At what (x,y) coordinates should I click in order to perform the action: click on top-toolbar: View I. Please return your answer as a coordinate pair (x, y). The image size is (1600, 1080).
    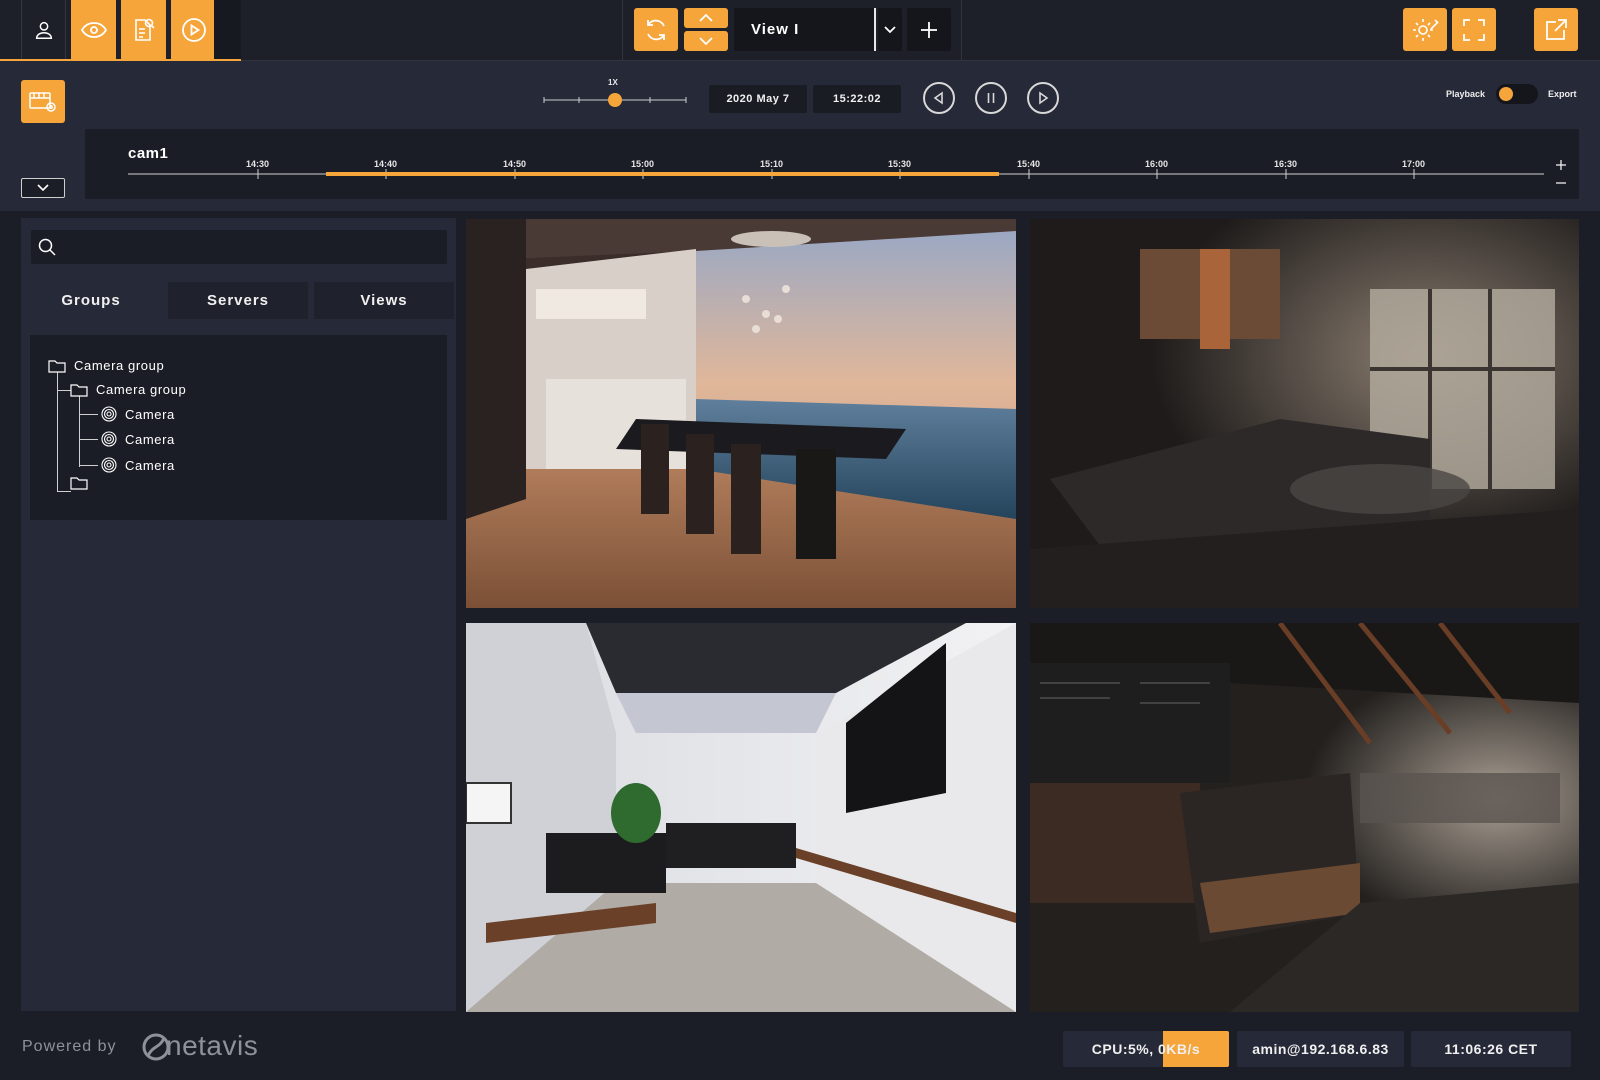
    Looking at the image, I should click on (800, 30).